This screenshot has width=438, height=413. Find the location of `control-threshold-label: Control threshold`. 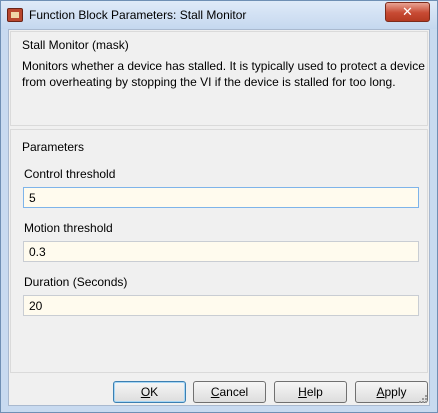

control-threshold-label: Control threshold is located at coordinates (70, 174).